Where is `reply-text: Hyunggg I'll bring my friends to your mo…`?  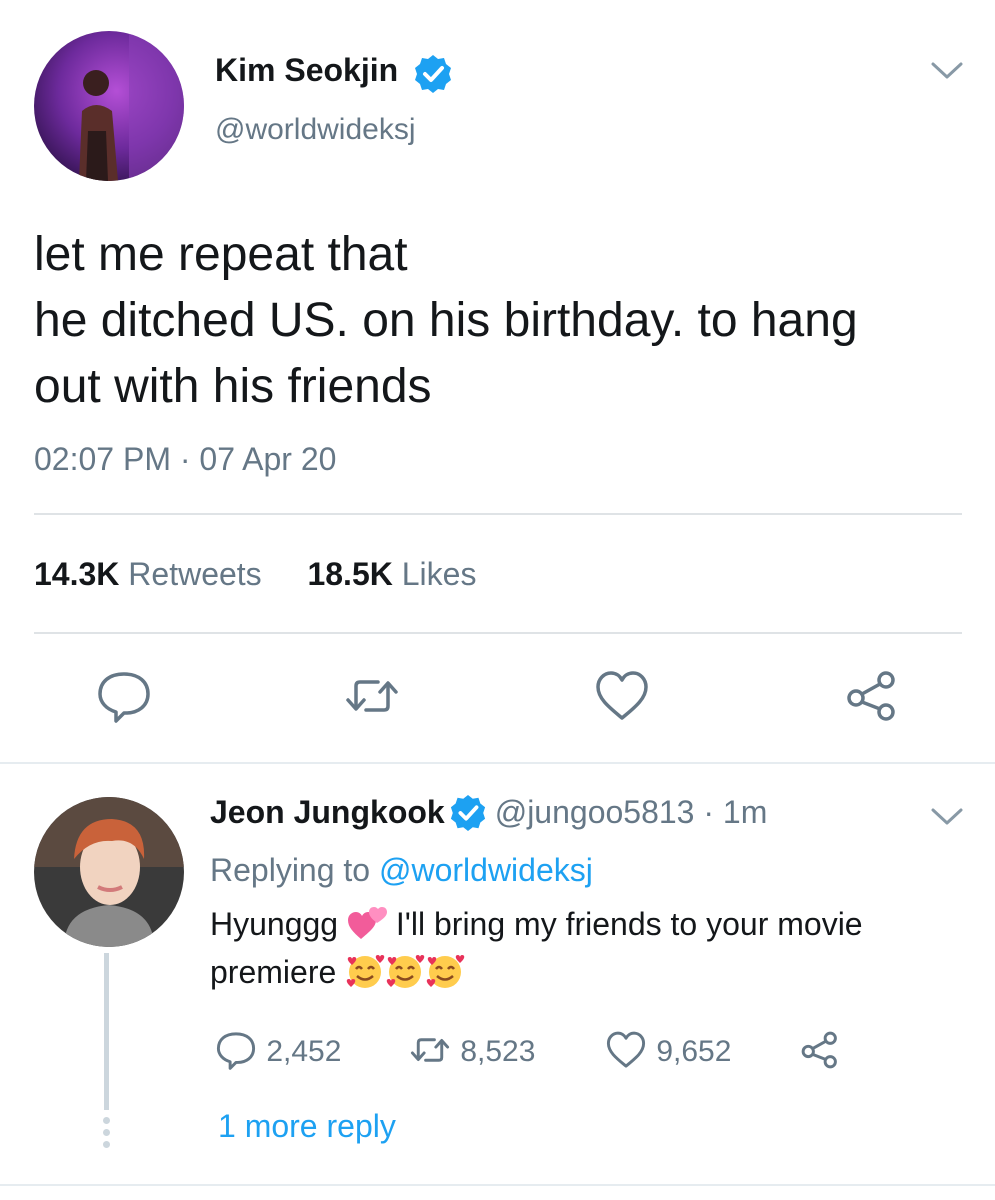
reply-text: Hyunggg I'll bring my friends to your mo… is located at coordinates (590, 948).